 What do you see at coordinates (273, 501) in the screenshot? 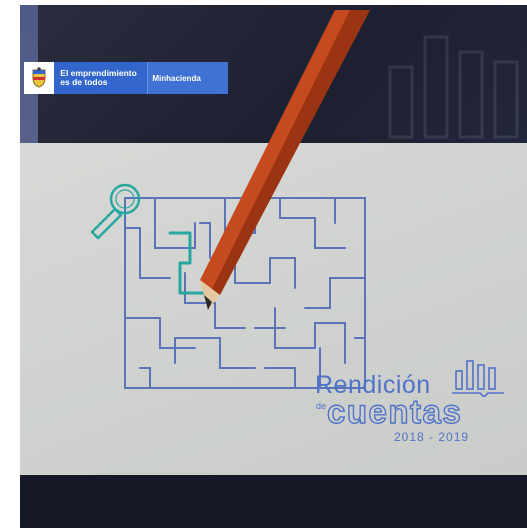
I see `dark-footer-background` at bounding box center [273, 501].